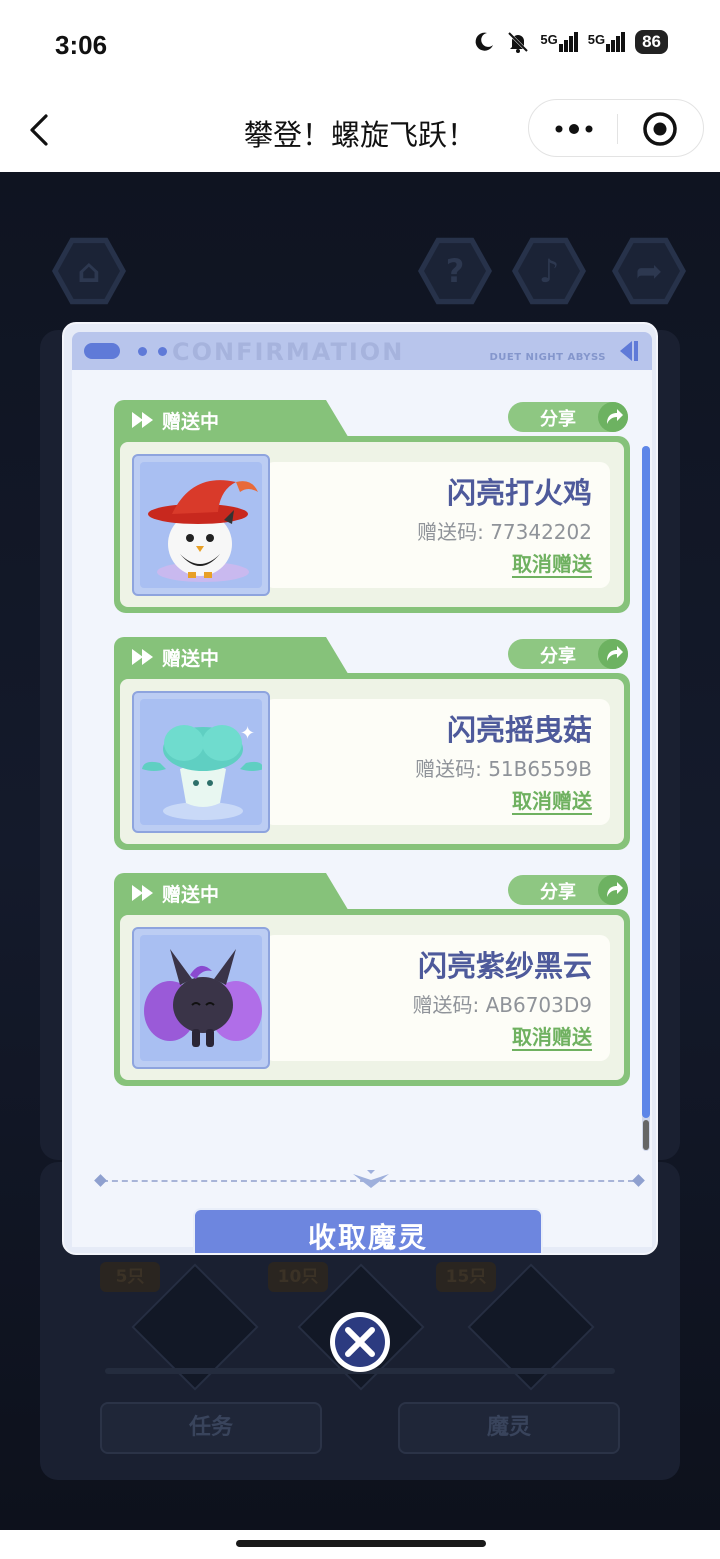 This screenshot has width=720, height=1559. What do you see at coordinates (81, 45) in the screenshot?
I see `status-time: 3:06` at bounding box center [81, 45].